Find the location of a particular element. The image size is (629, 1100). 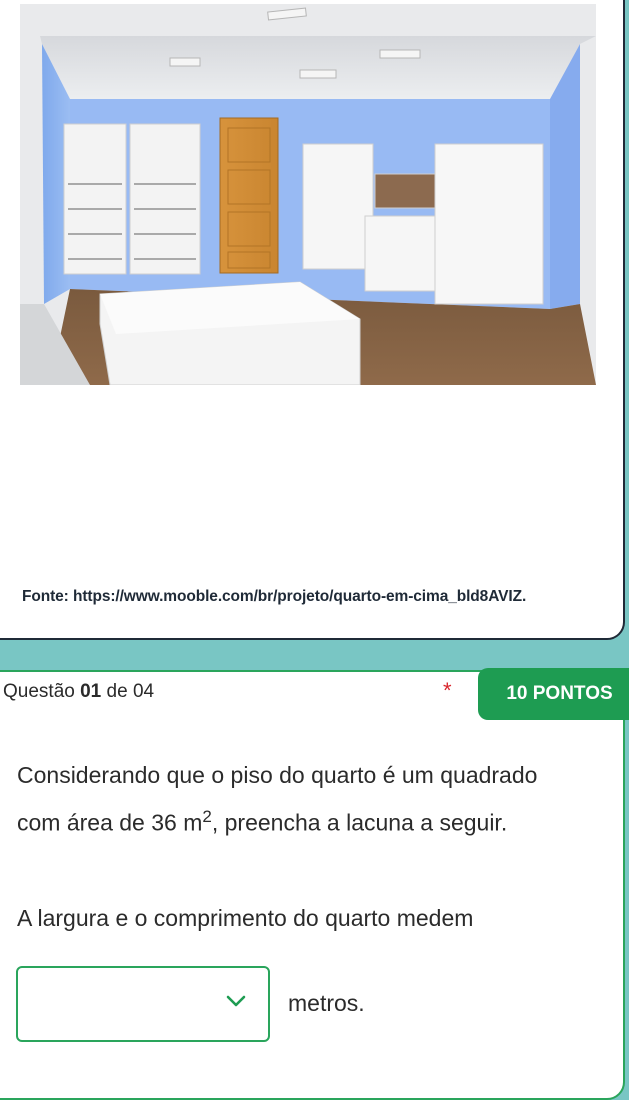

answer-dropdown is located at coordinates (143, 1004).